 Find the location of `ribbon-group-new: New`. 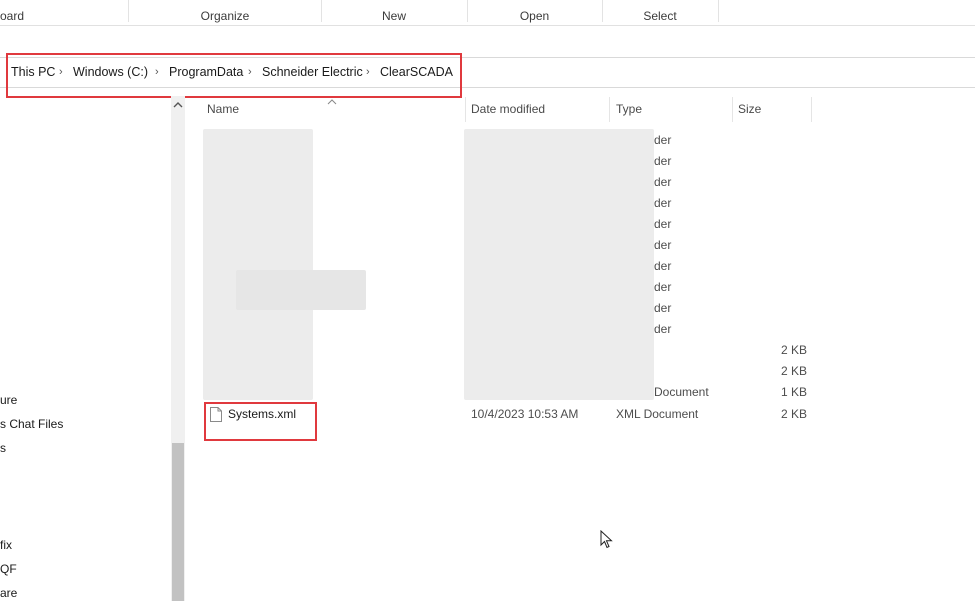

ribbon-group-new: New is located at coordinates (394, 12).